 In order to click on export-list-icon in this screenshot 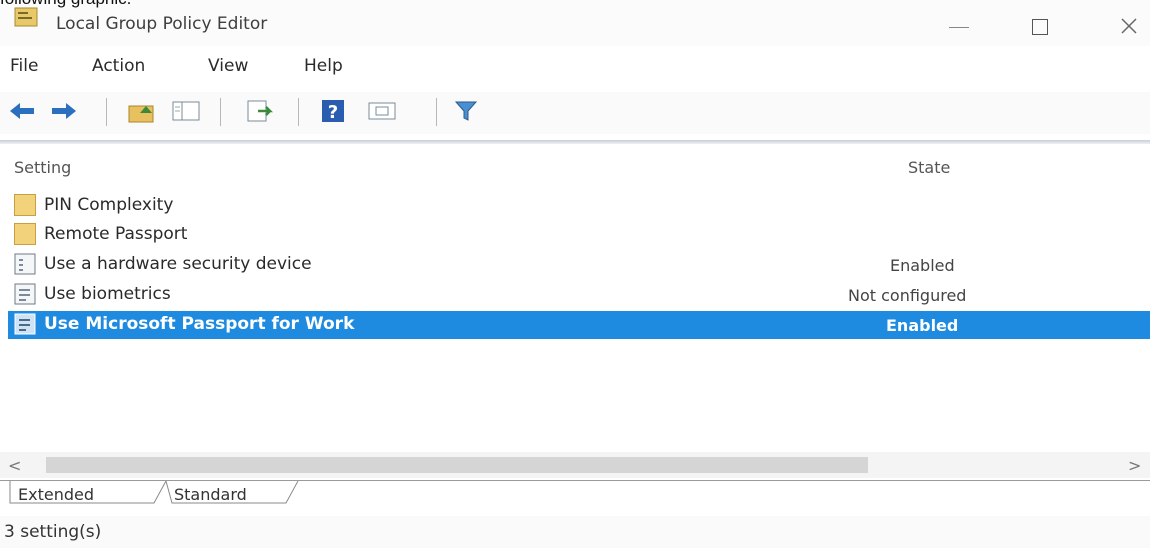, I will do `click(260, 111)`.